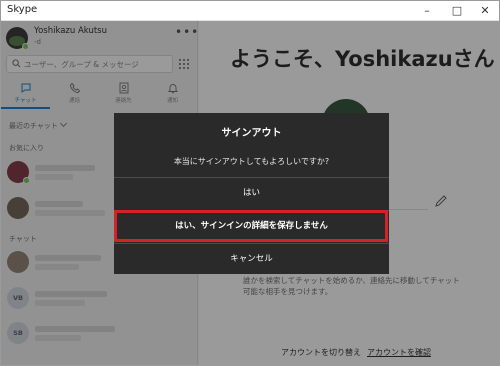 This screenshot has width=500, height=366. I want to click on highlight-box, so click(251, 226).